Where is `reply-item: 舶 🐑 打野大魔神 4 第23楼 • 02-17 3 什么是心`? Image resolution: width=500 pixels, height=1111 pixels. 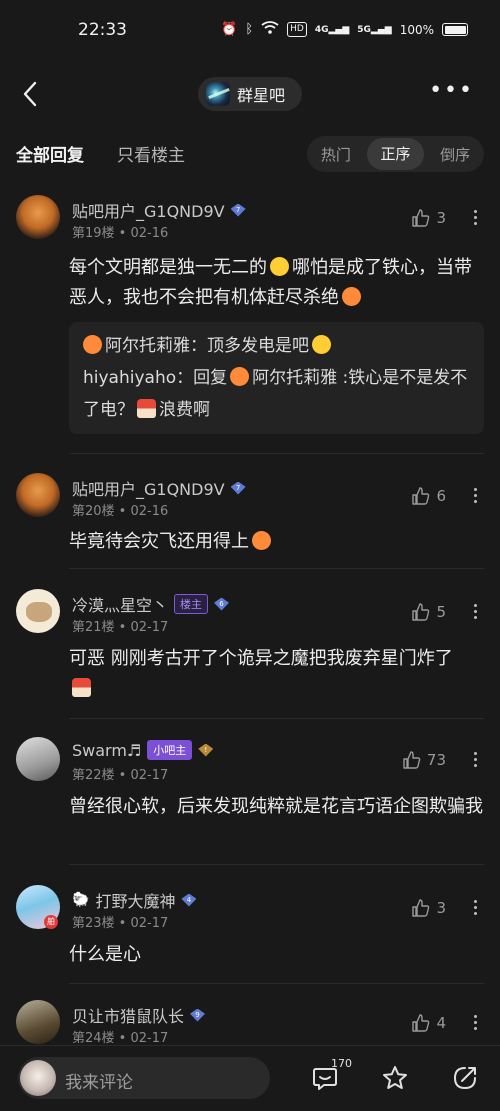 reply-item: 舶 🐑 打野大魔神 4 第23楼 • 02-17 3 什么是心 is located at coordinates (250, 935).